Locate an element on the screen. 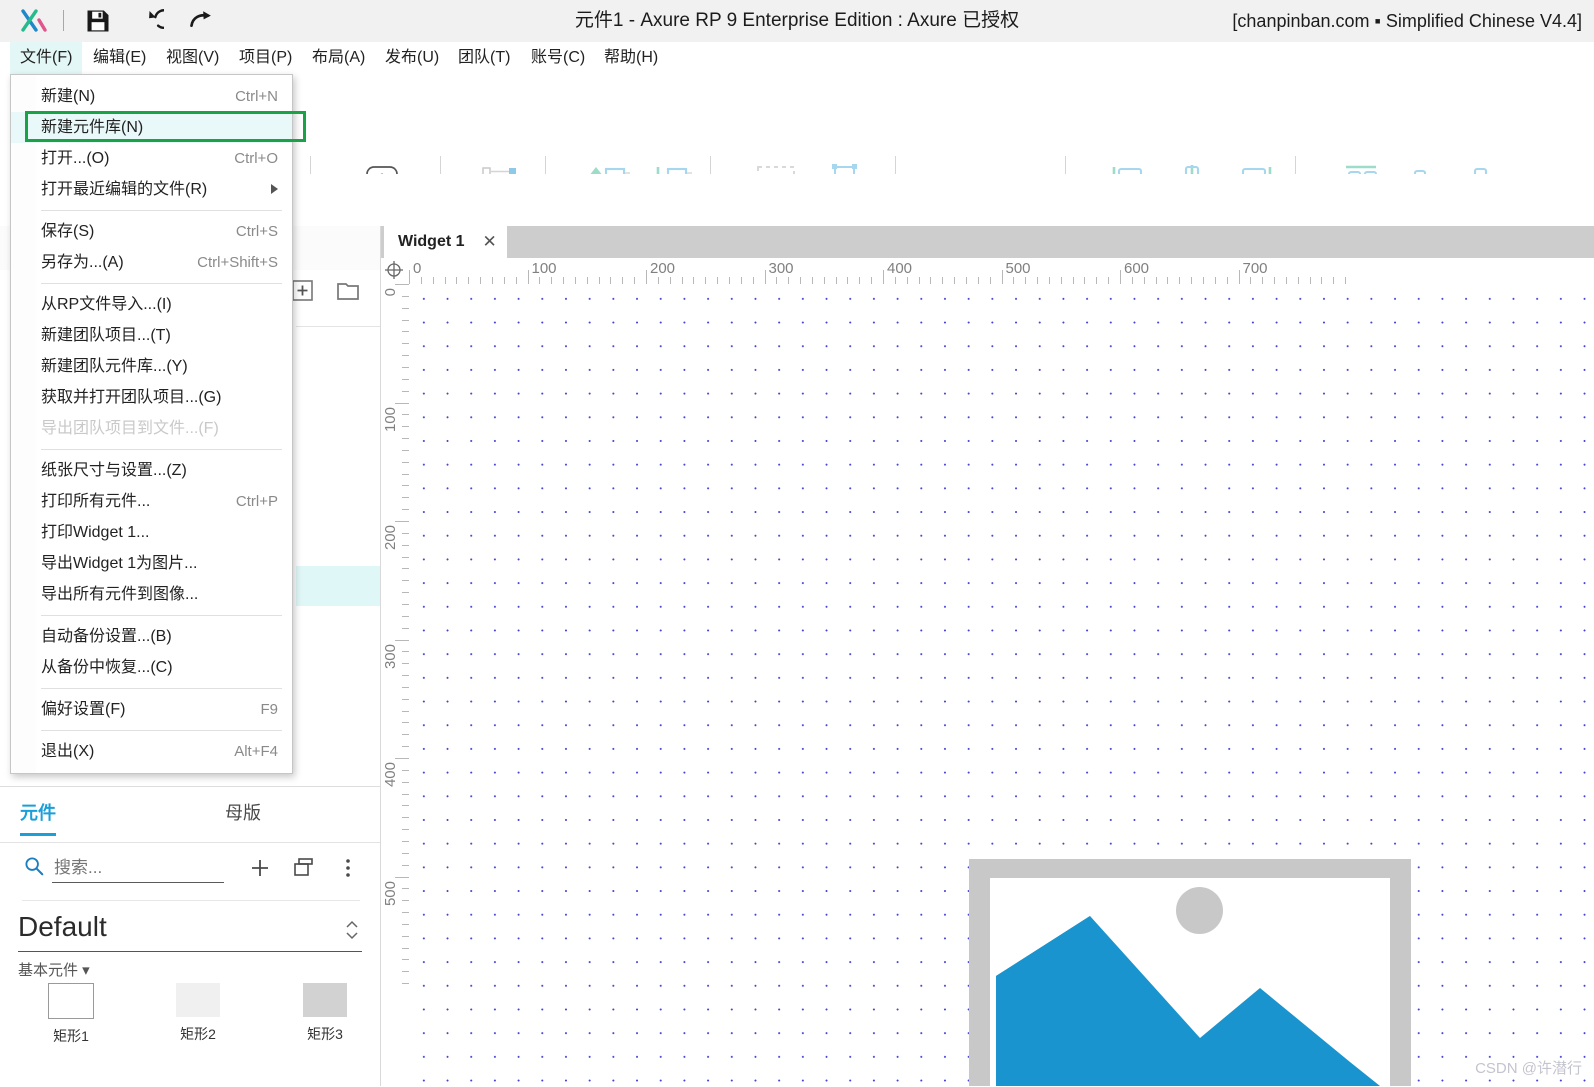 This screenshot has height=1087, width=1594. menu-option-0-3: 打开最近编辑的文件(R) is located at coordinates (151, 189).